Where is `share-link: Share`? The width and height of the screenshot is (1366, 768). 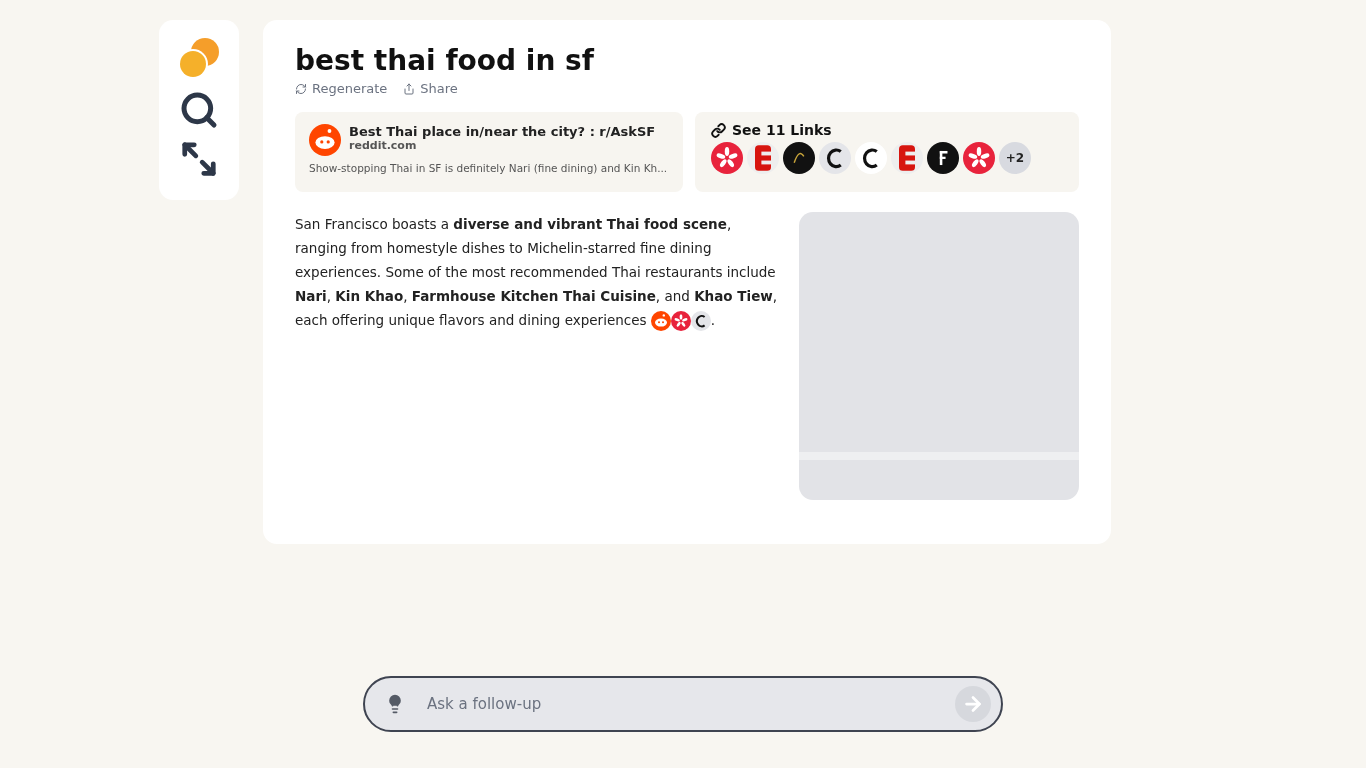
share-link: Share is located at coordinates (430, 88).